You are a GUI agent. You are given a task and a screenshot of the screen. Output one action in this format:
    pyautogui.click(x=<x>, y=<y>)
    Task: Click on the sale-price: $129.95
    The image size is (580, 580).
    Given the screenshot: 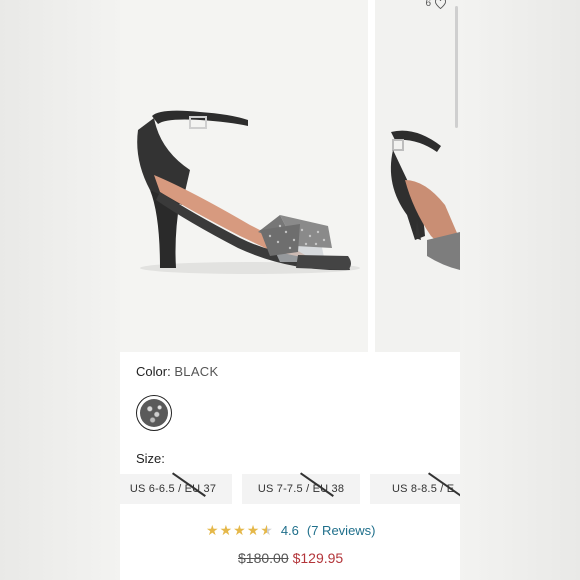 What is the action you would take?
    pyautogui.click(x=318, y=558)
    